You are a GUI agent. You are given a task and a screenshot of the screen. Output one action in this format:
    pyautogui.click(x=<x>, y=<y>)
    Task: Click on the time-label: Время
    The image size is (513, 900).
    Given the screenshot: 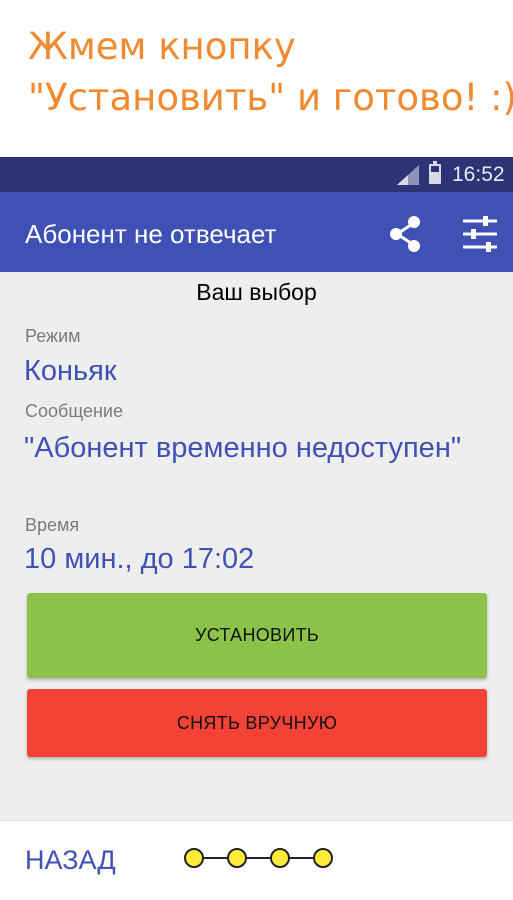 What is the action you would take?
    pyautogui.click(x=52, y=525)
    